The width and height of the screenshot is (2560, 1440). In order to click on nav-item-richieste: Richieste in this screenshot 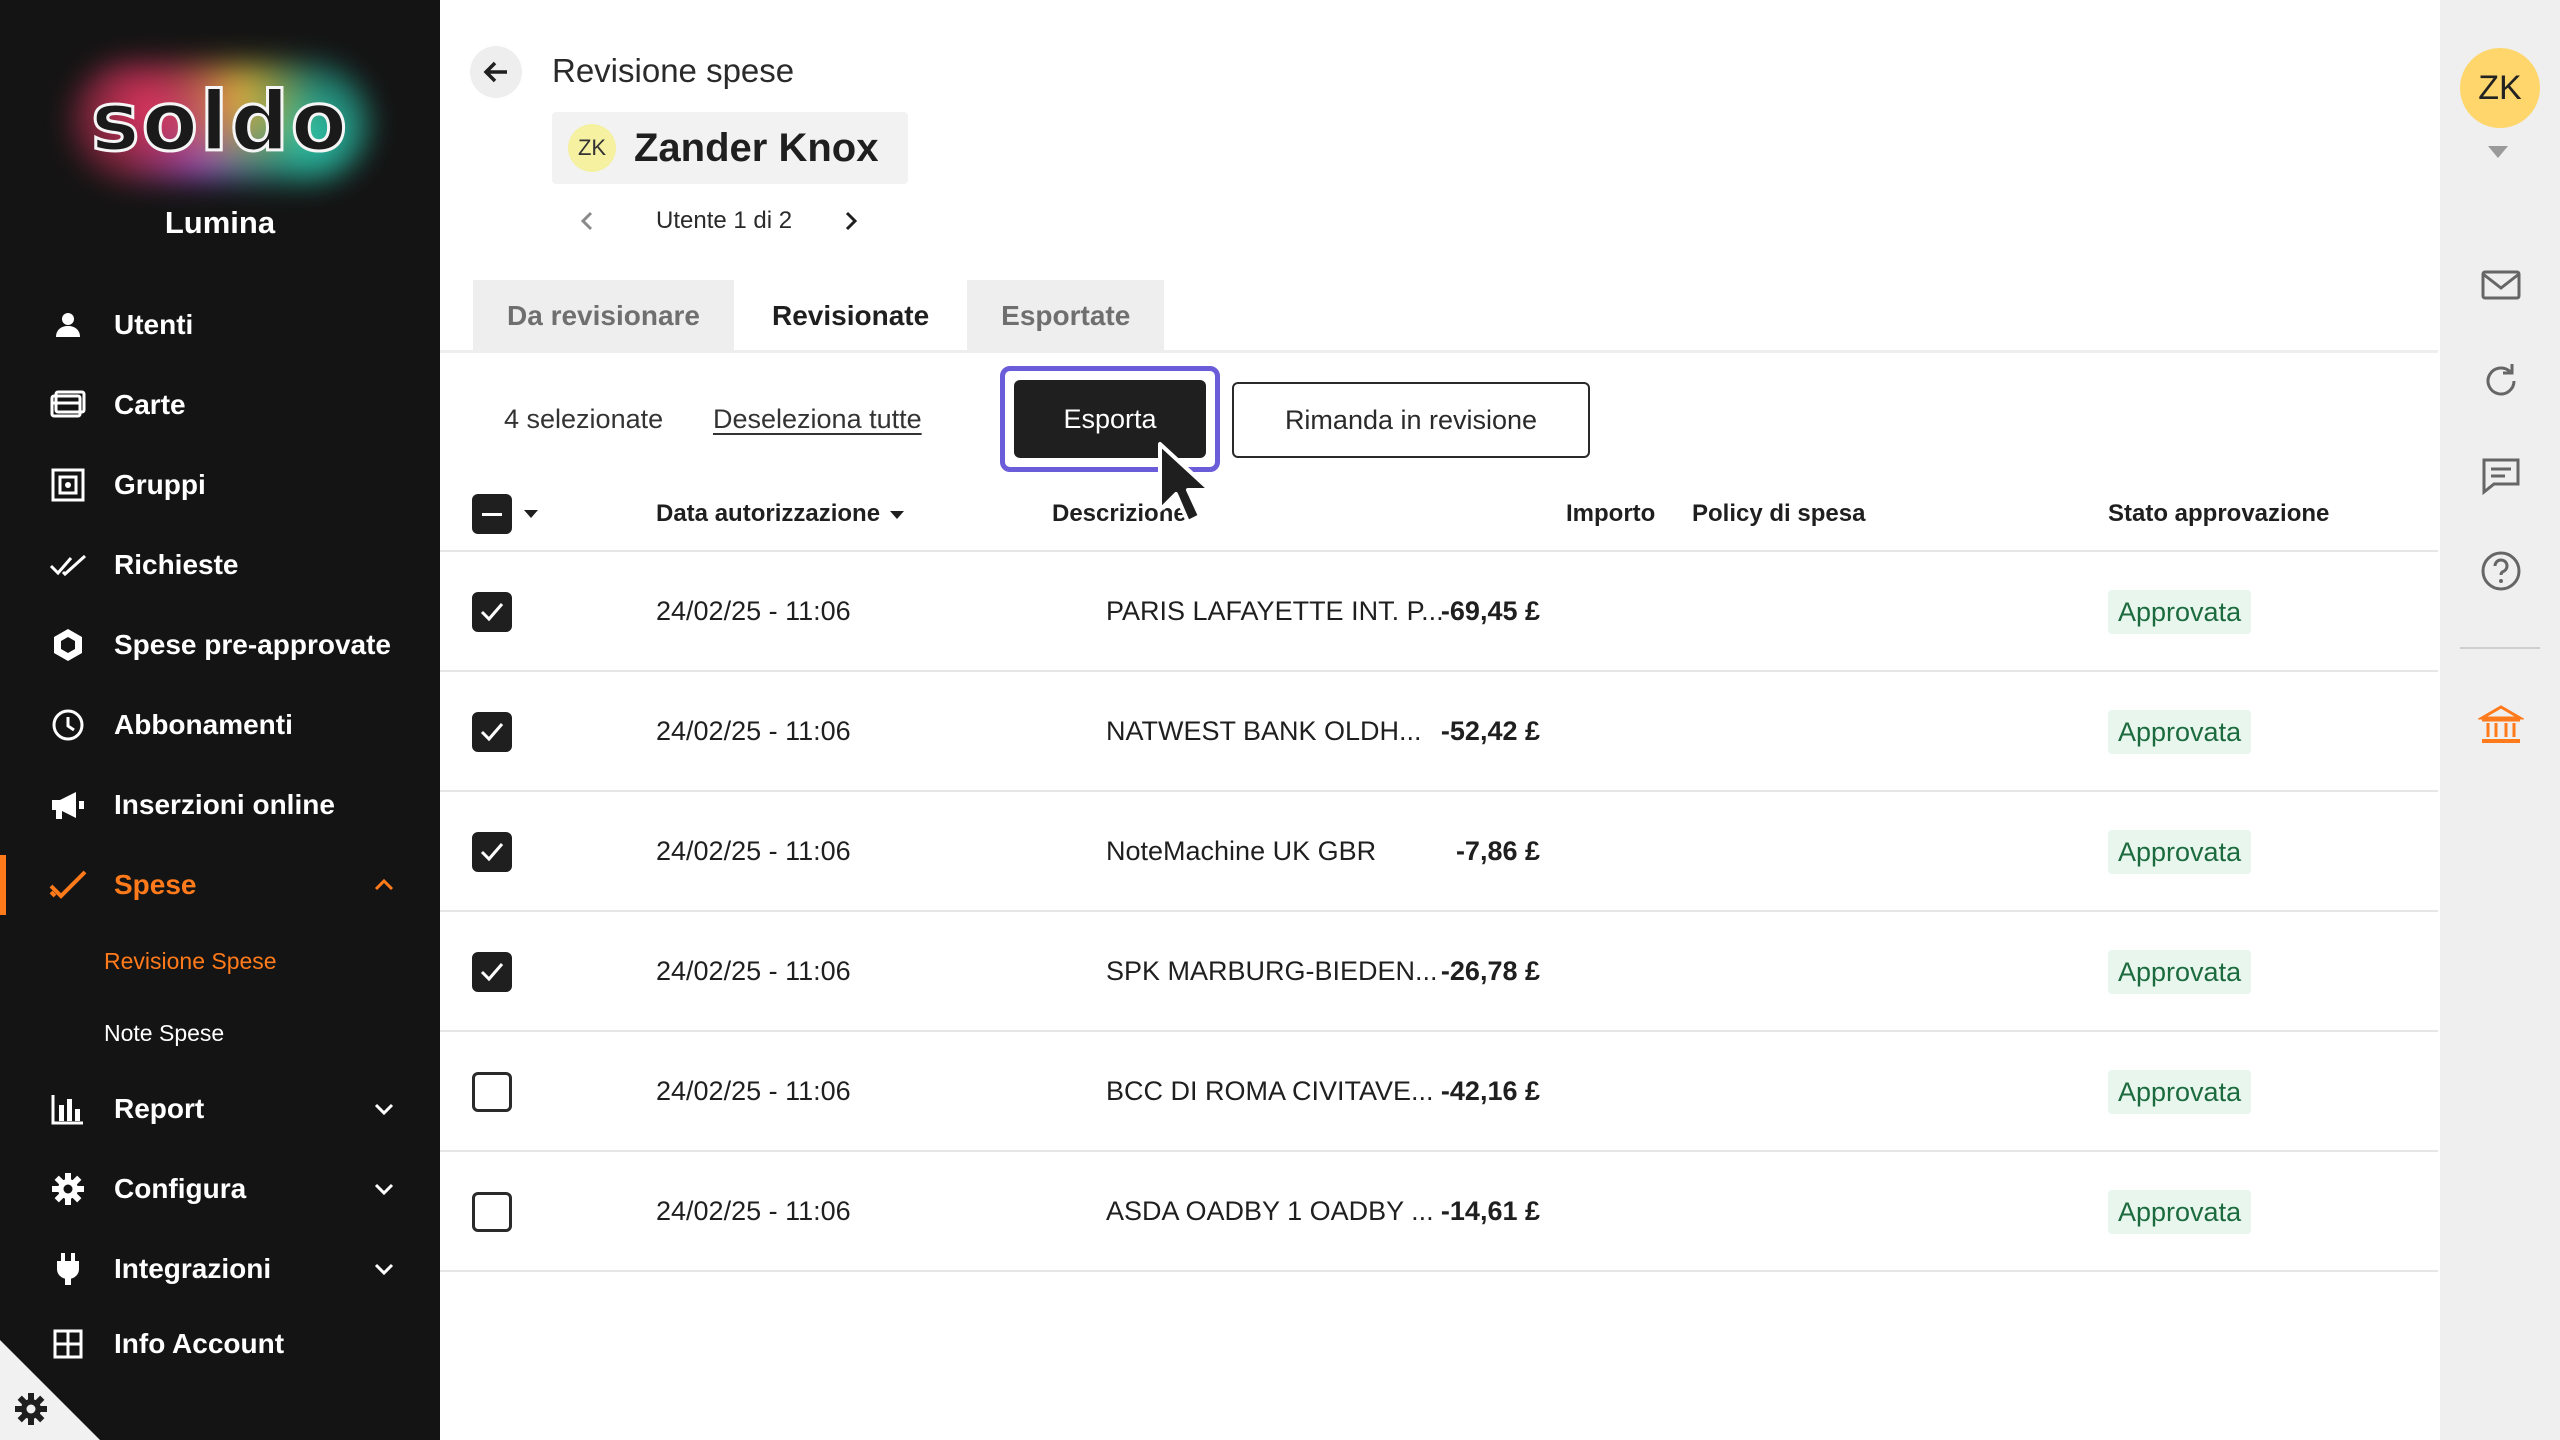, I will do `click(220, 565)`.